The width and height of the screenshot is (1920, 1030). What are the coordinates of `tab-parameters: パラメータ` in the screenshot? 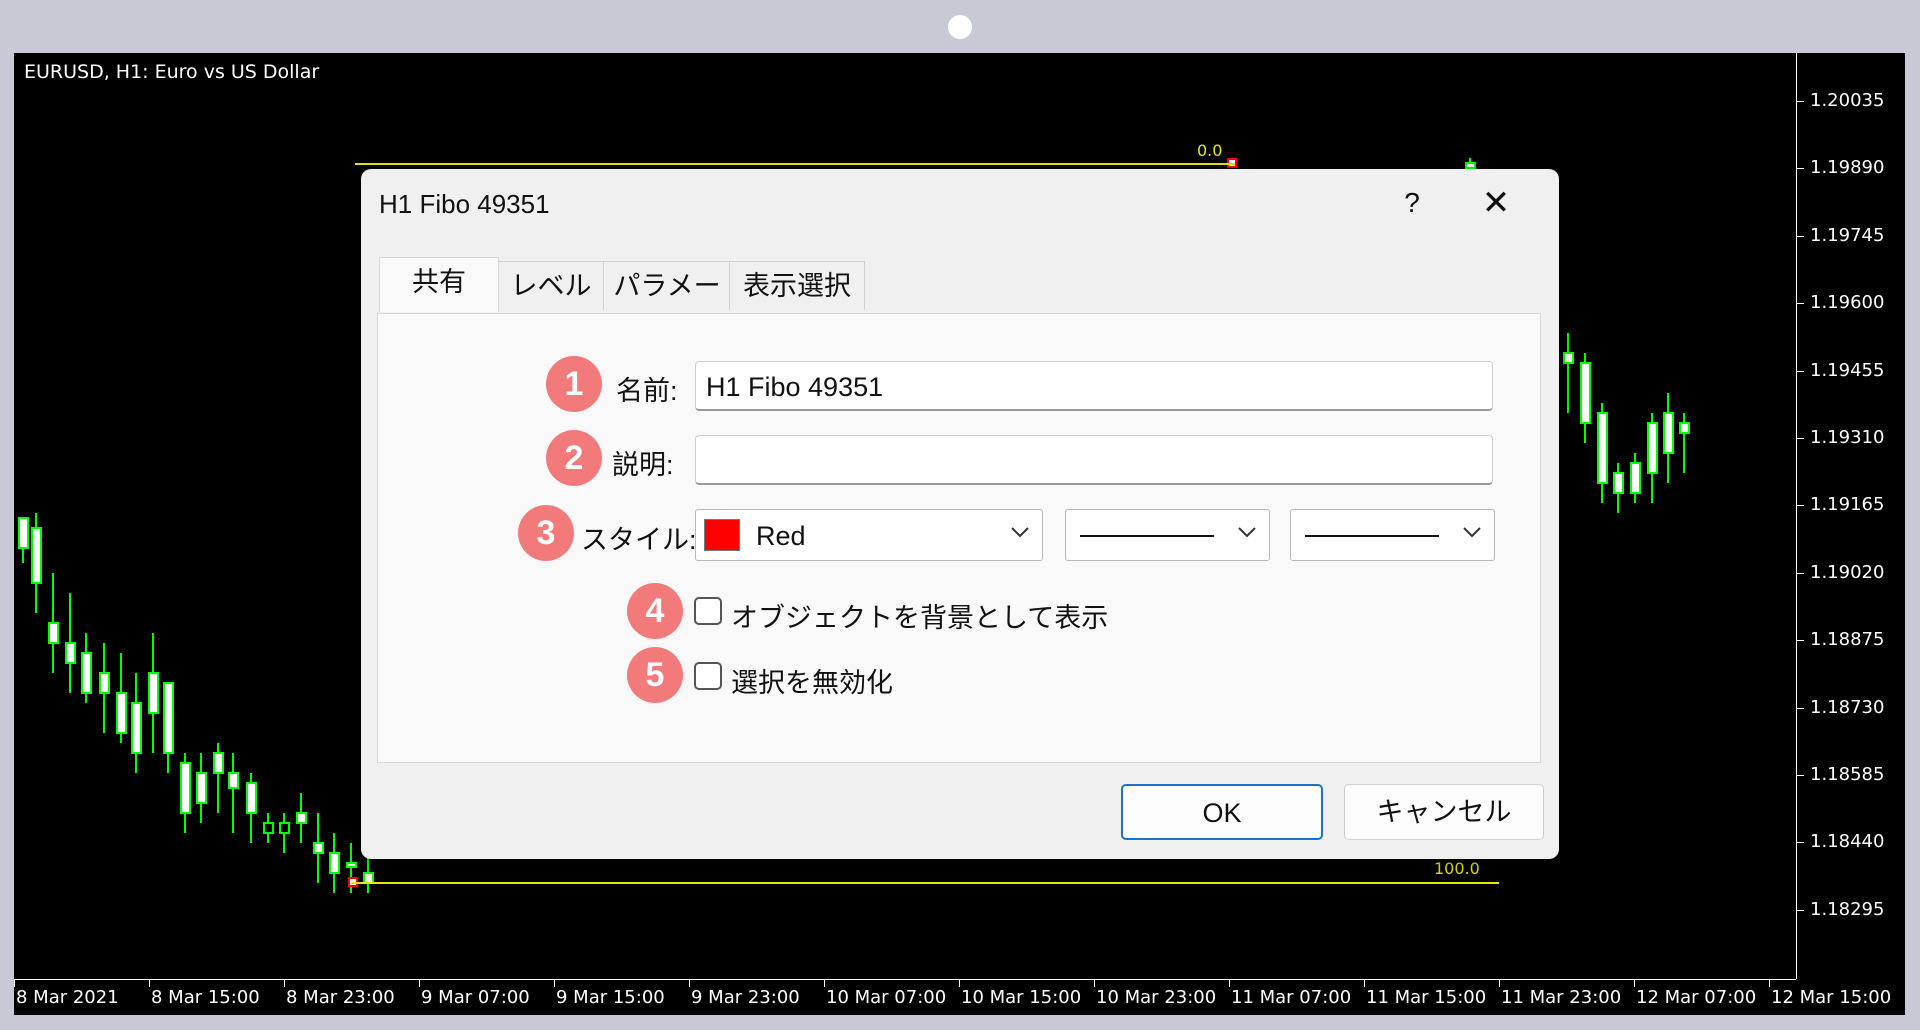 It's located at (667, 305).